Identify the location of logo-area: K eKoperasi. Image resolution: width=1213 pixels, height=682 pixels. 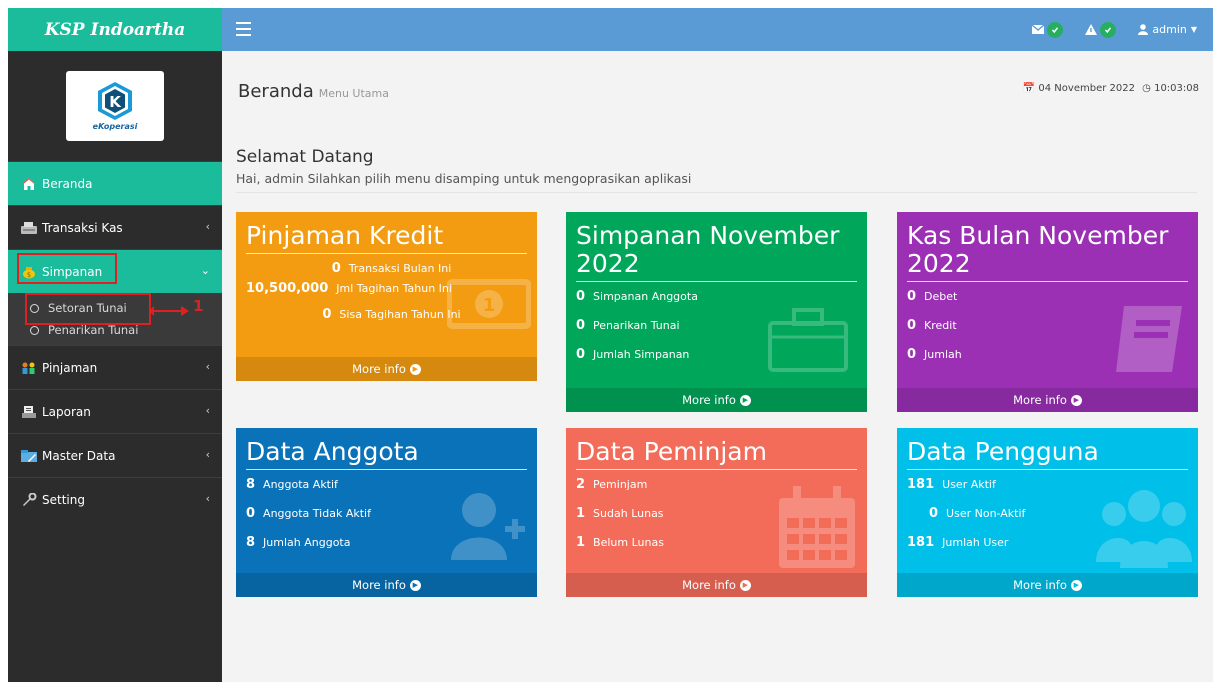
(115, 106).